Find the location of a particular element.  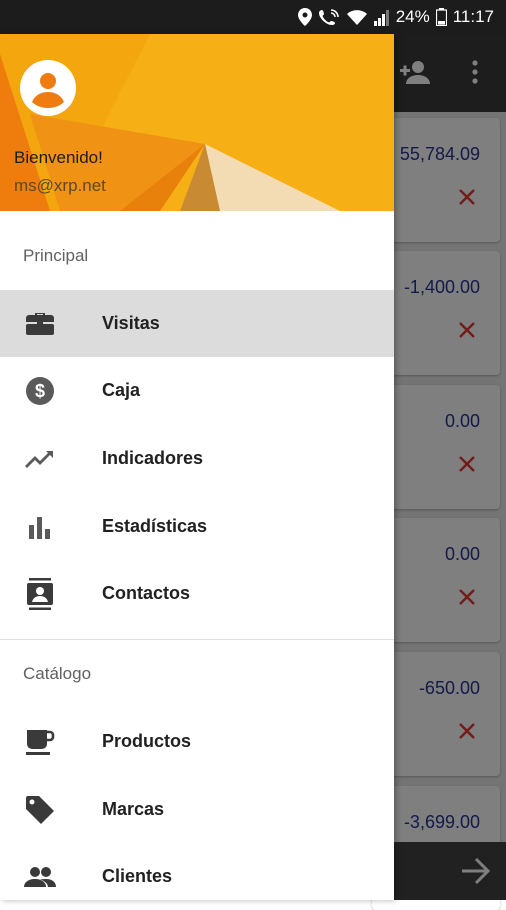

drawer-item-marcas: Marcas is located at coordinates (197, 809).